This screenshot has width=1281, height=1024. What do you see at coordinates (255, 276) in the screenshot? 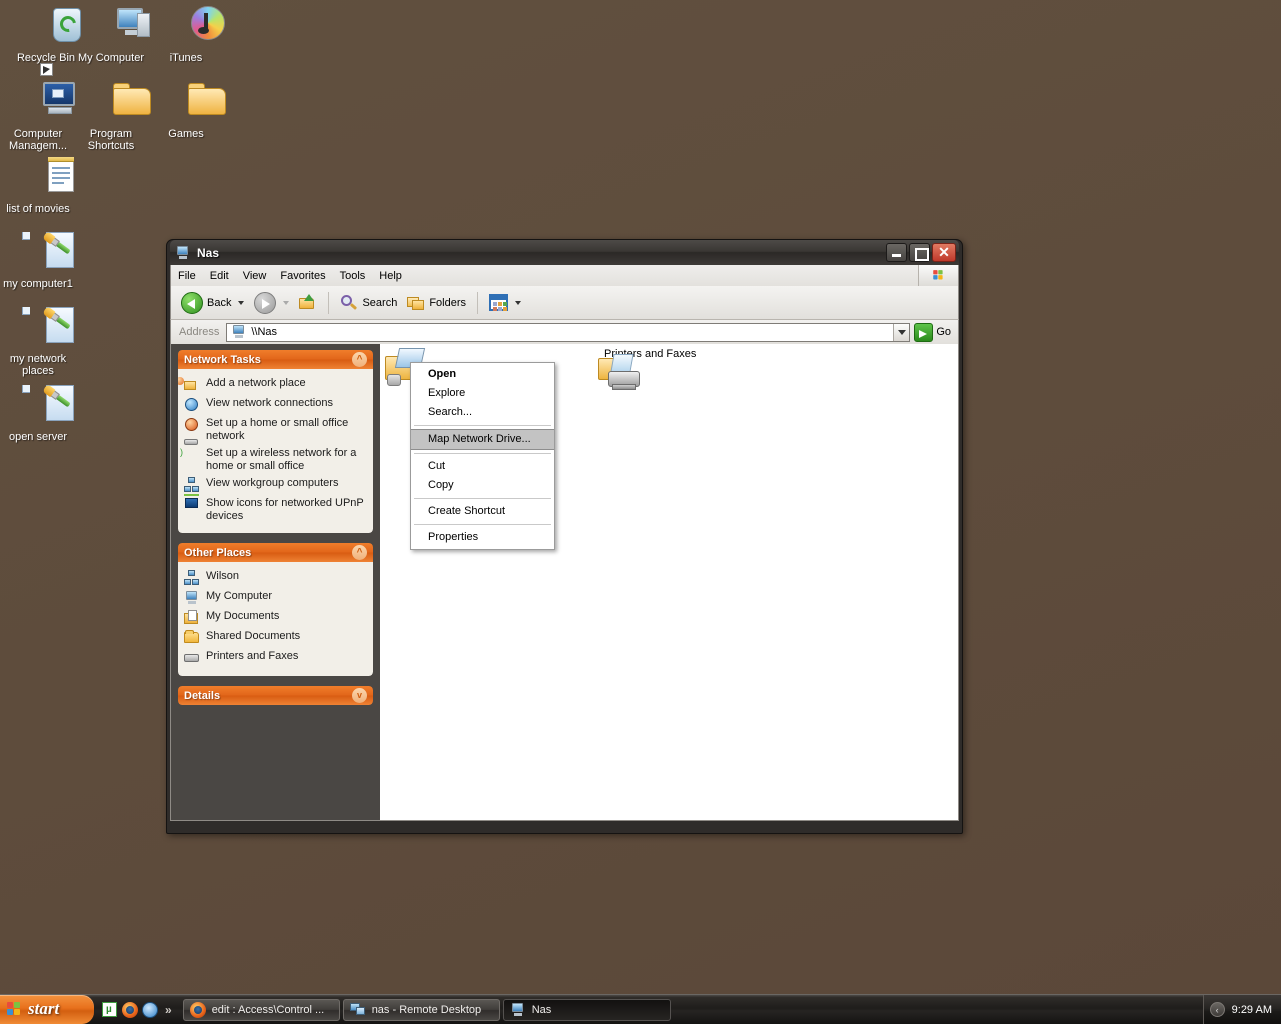
I see `menu-view: View` at bounding box center [255, 276].